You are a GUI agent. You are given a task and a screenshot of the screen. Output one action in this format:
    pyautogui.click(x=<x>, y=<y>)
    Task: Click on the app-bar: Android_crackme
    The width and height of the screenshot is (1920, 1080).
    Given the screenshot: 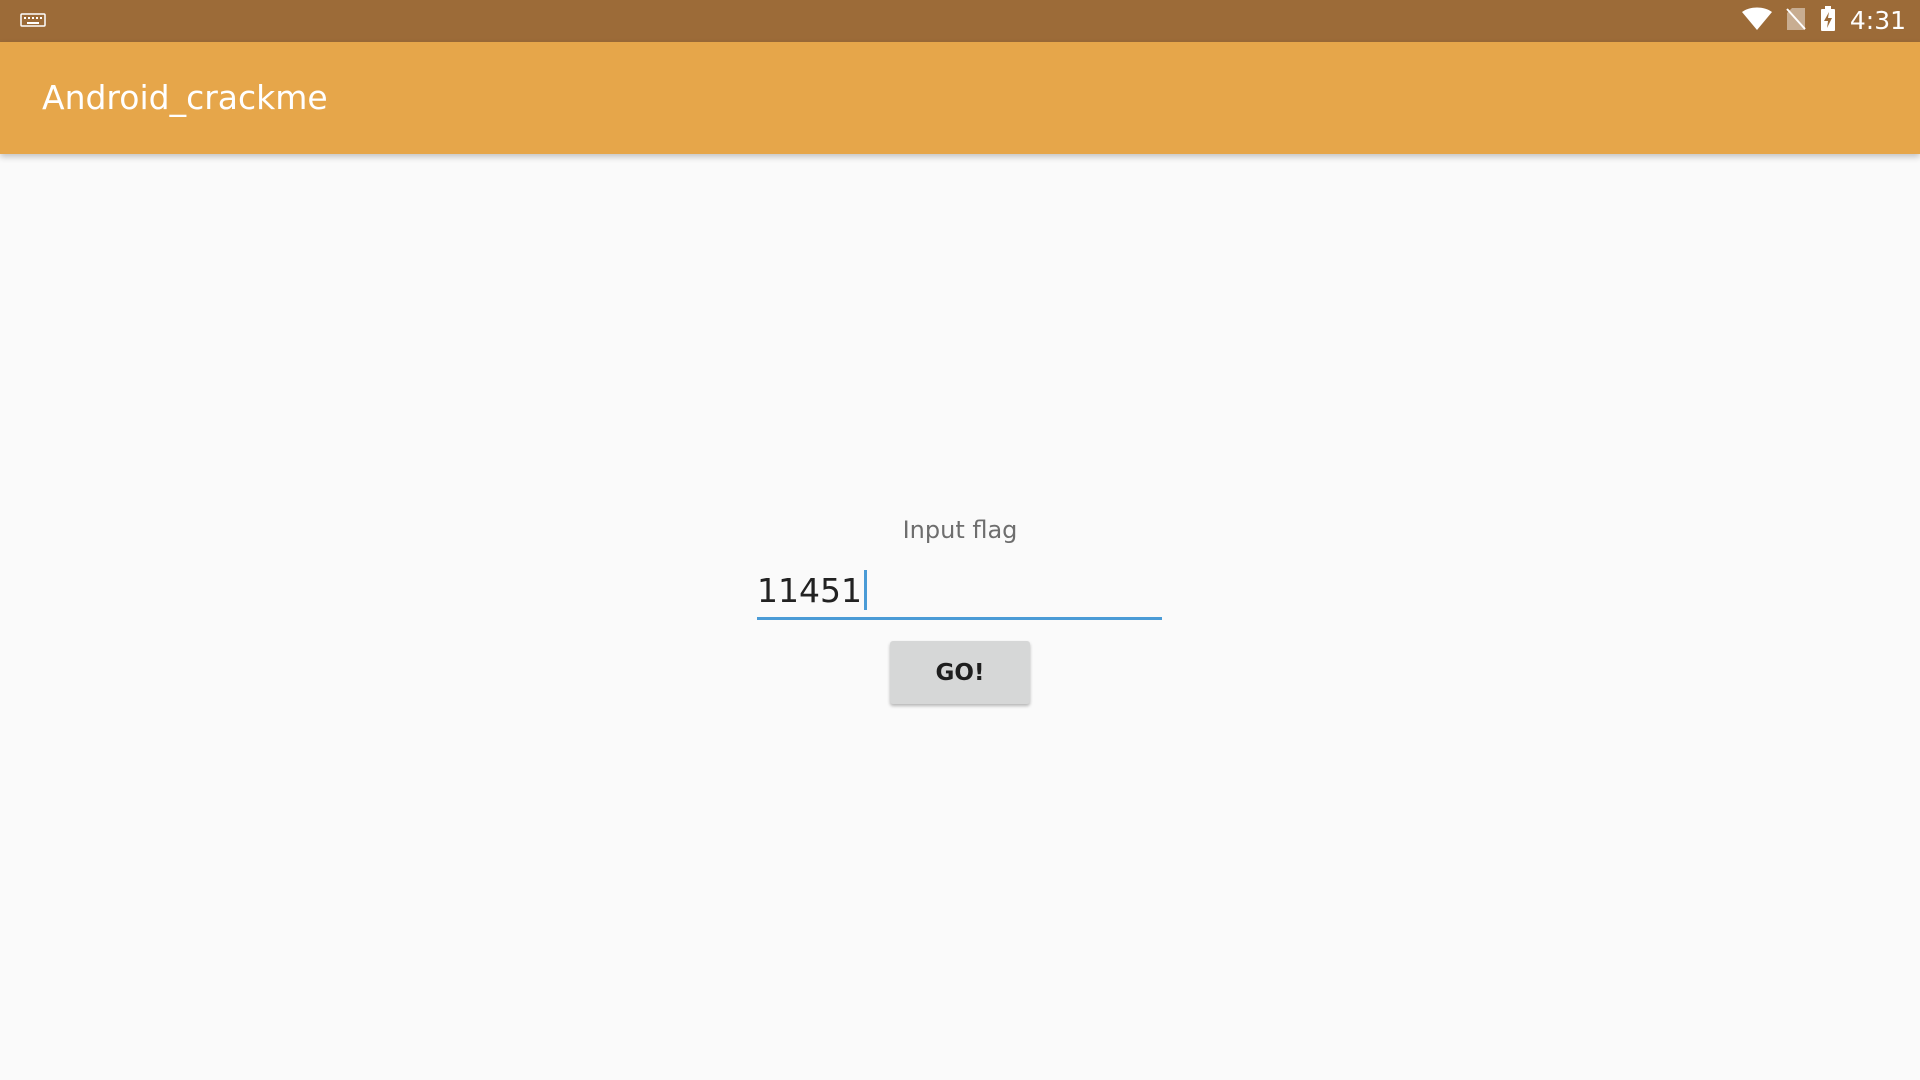 What is the action you would take?
    pyautogui.click(x=960, y=98)
    